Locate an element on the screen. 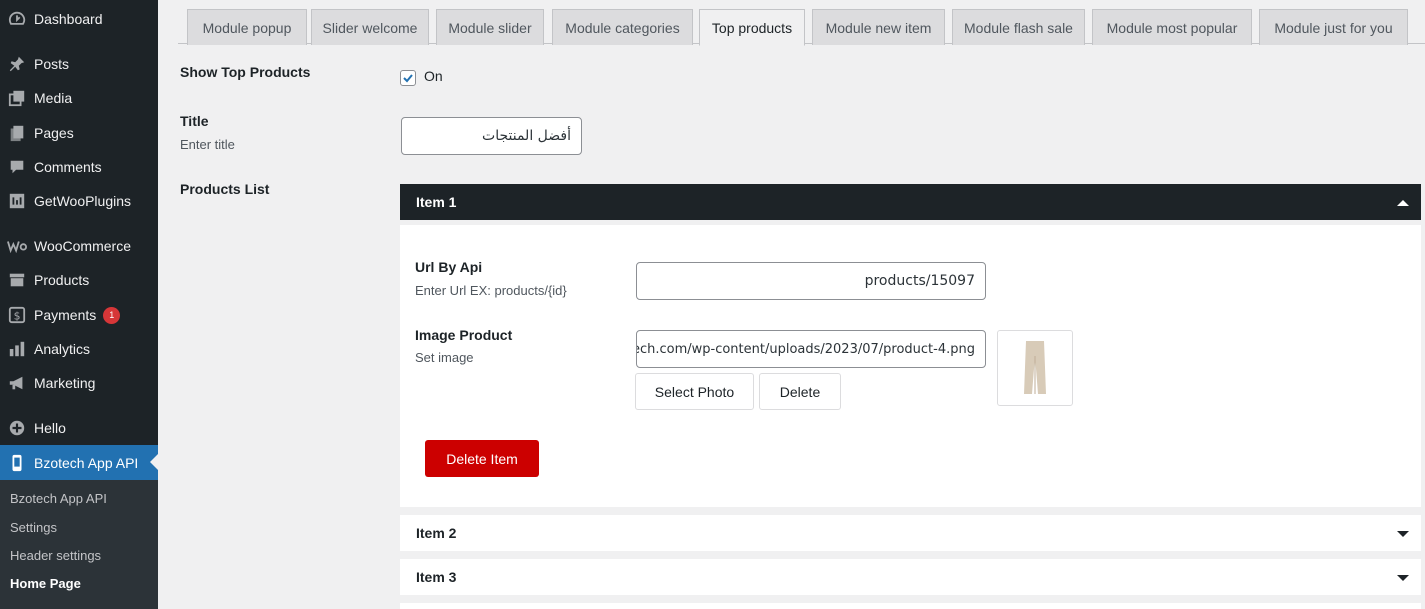 This screenshot has width=1425, height=609. accordion-item-next-header is located at coordinates (910, 606).